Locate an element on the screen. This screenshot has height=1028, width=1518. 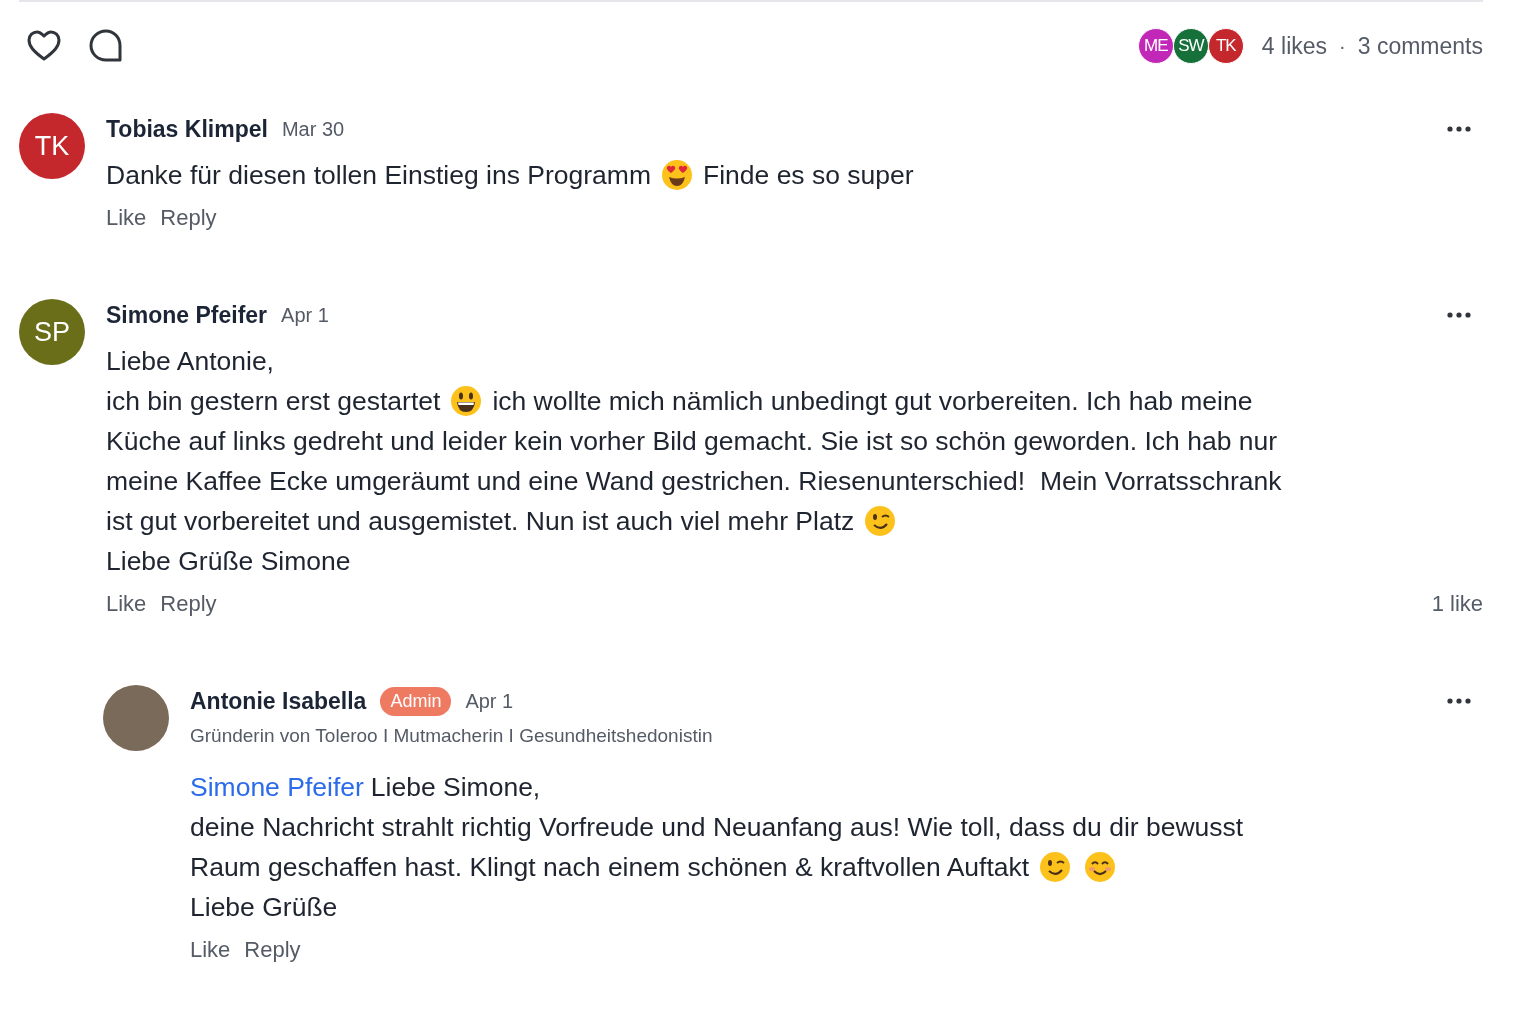
user-avatar: SW is located at coordinates (1190, 46).